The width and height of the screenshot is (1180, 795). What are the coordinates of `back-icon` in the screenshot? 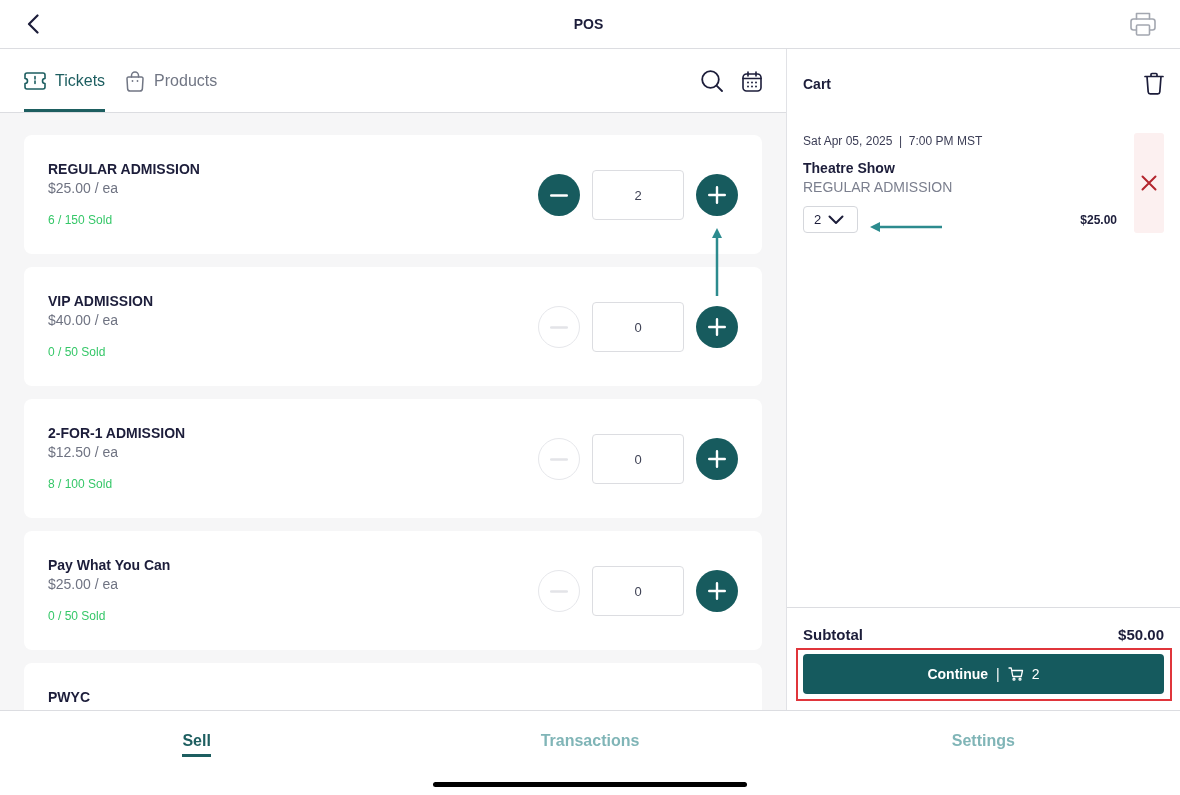 It's located at (33, 24).